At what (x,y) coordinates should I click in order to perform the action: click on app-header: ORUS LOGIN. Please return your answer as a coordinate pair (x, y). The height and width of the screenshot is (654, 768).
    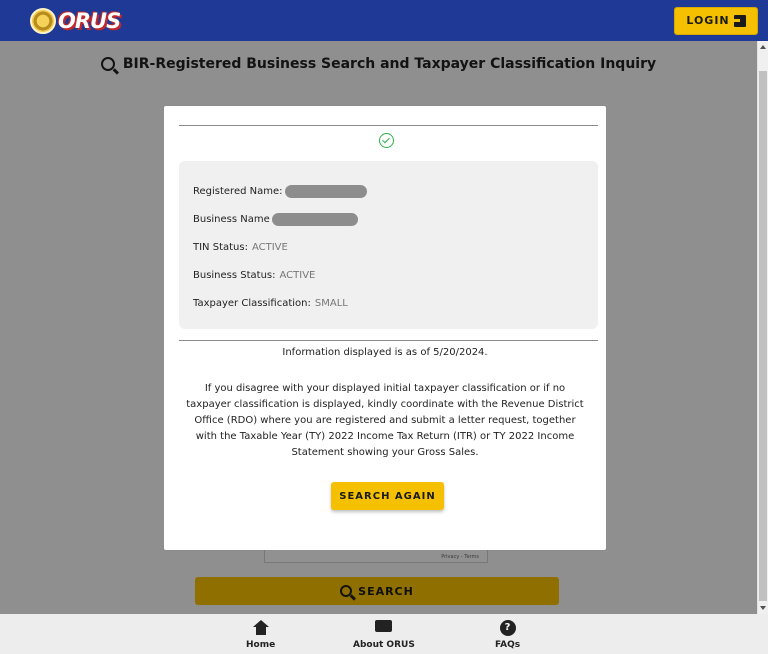
    Looking at the image, I should click on (384, 20).